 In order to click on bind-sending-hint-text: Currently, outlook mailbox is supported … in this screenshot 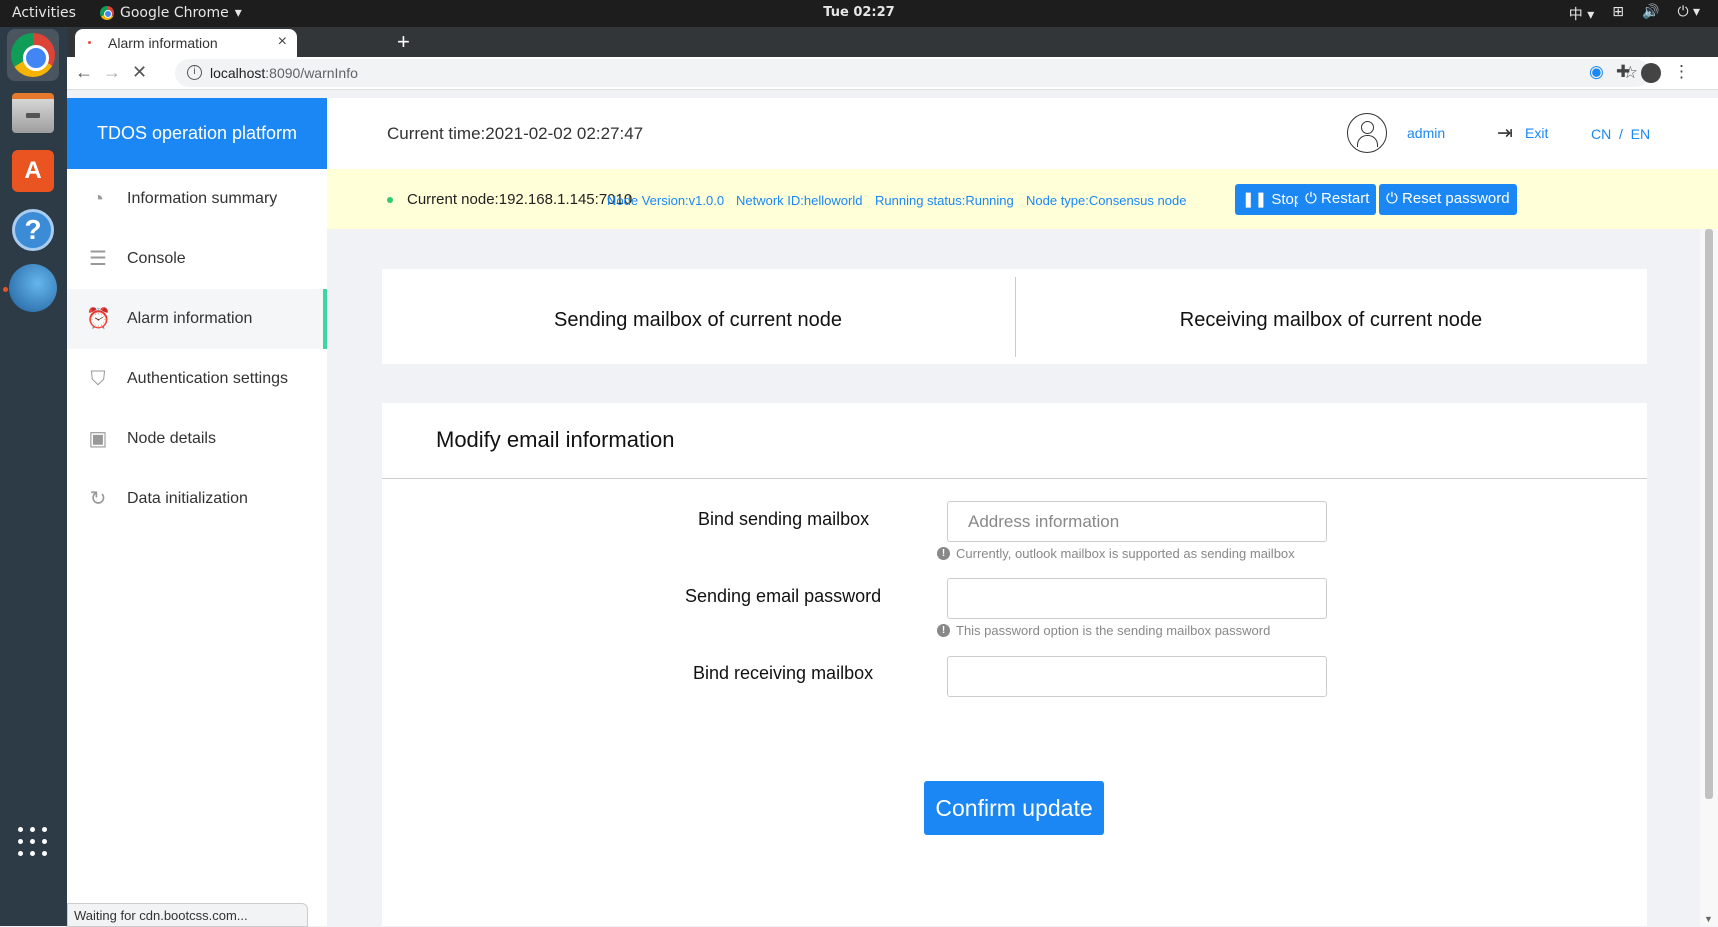, I will do `click(1125, 553)`.